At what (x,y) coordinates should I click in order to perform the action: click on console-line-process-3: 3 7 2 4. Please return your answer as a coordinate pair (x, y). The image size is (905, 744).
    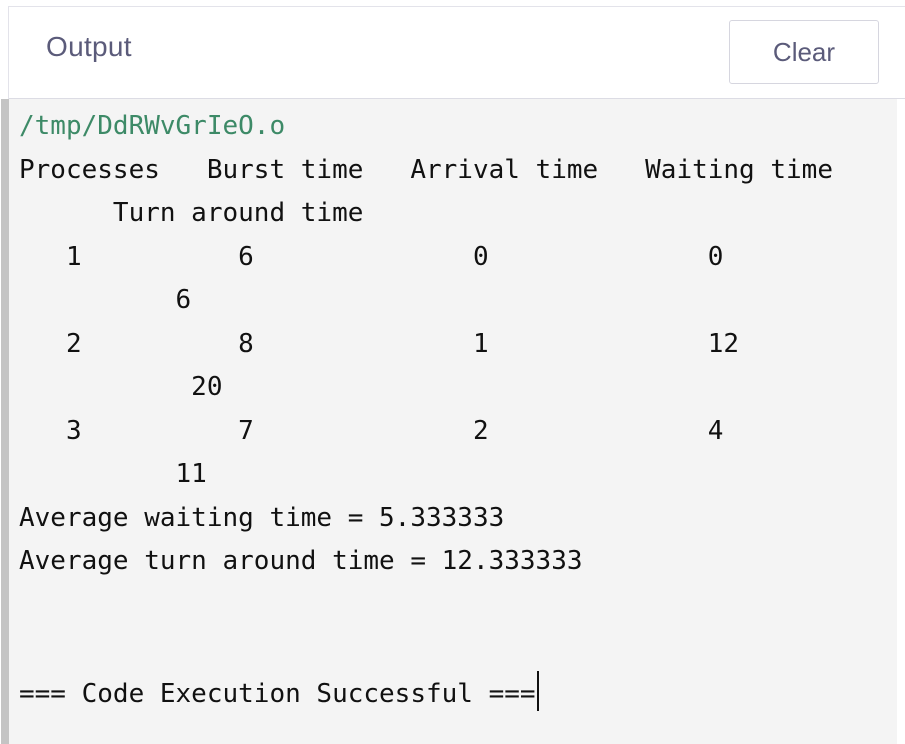
    Looking at the image, I should click on (371, 430).